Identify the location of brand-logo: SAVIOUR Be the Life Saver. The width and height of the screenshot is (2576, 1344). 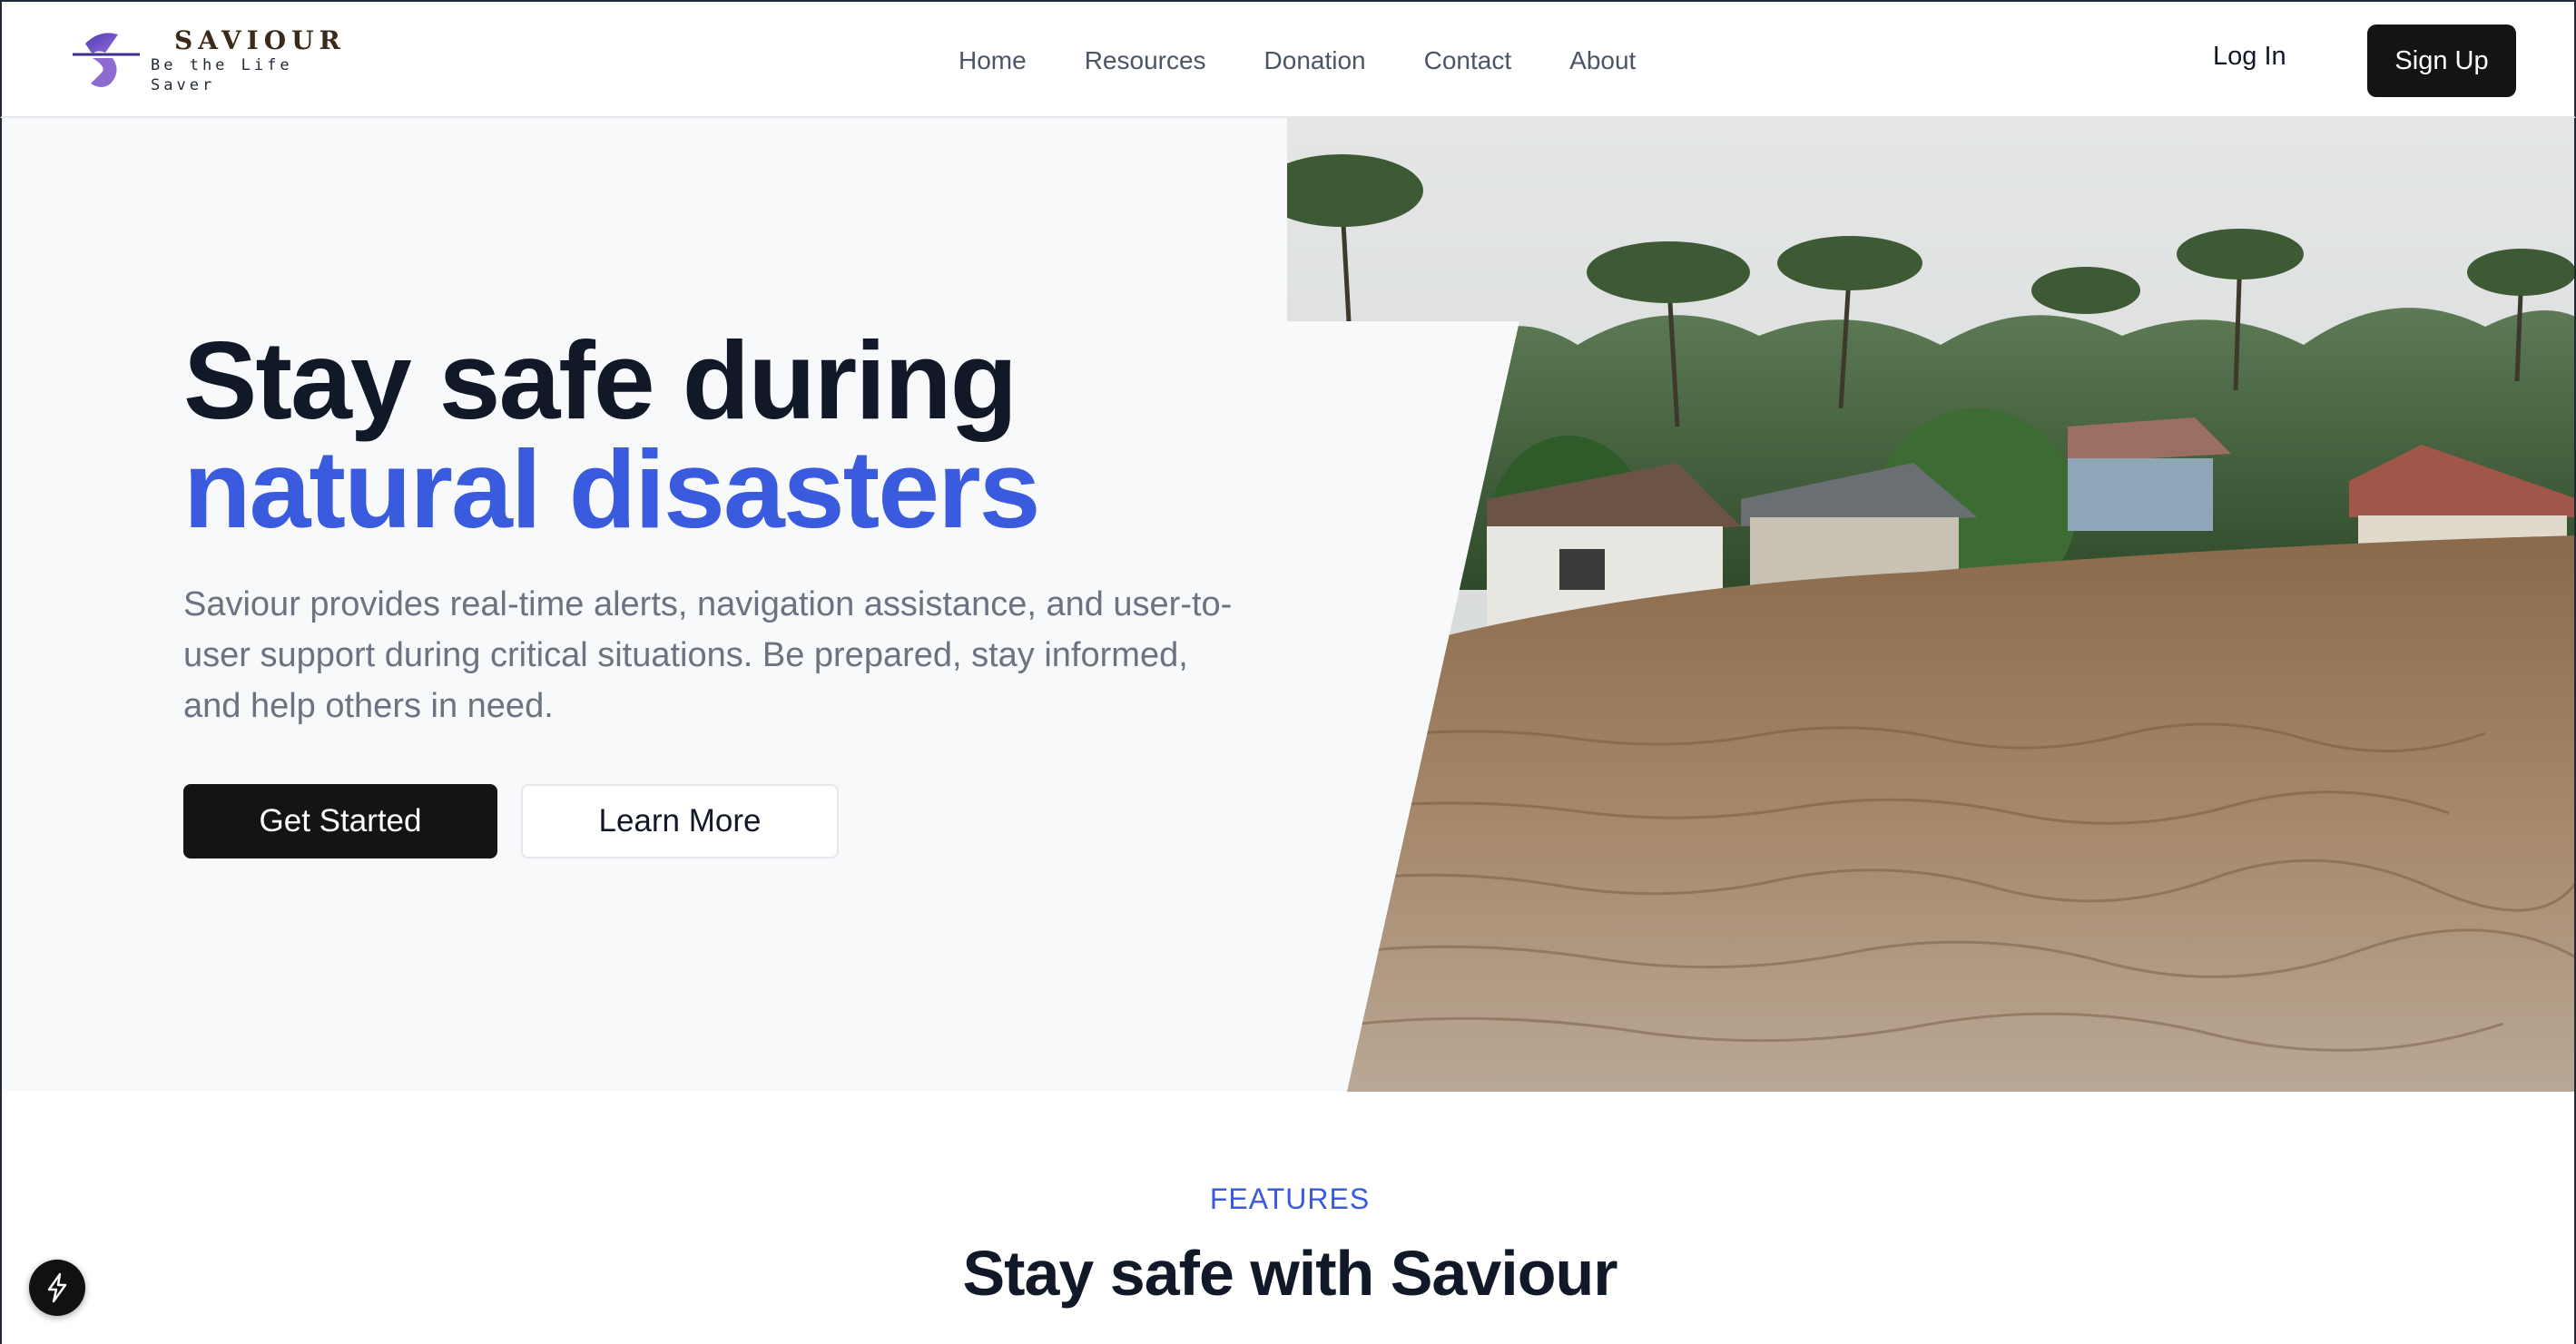
(215, 59).